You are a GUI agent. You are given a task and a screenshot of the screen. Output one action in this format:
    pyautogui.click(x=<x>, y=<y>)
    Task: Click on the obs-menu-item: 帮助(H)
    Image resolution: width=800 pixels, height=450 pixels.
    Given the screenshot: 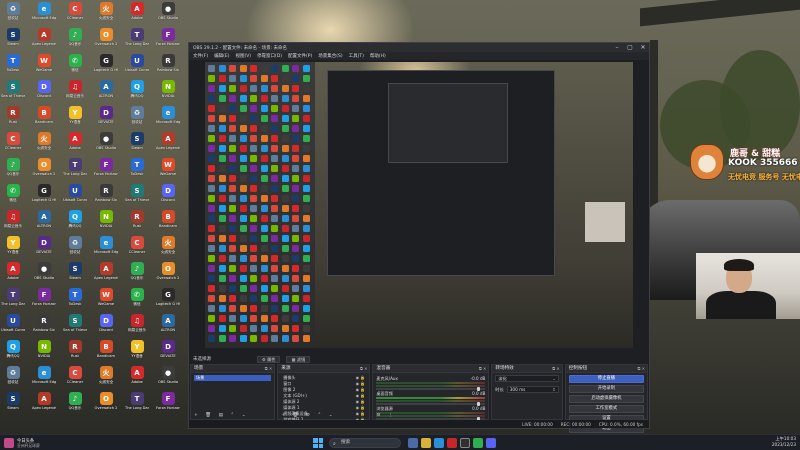 What is the action you would take?
    pyautogui.click(x=378, y=56)
    